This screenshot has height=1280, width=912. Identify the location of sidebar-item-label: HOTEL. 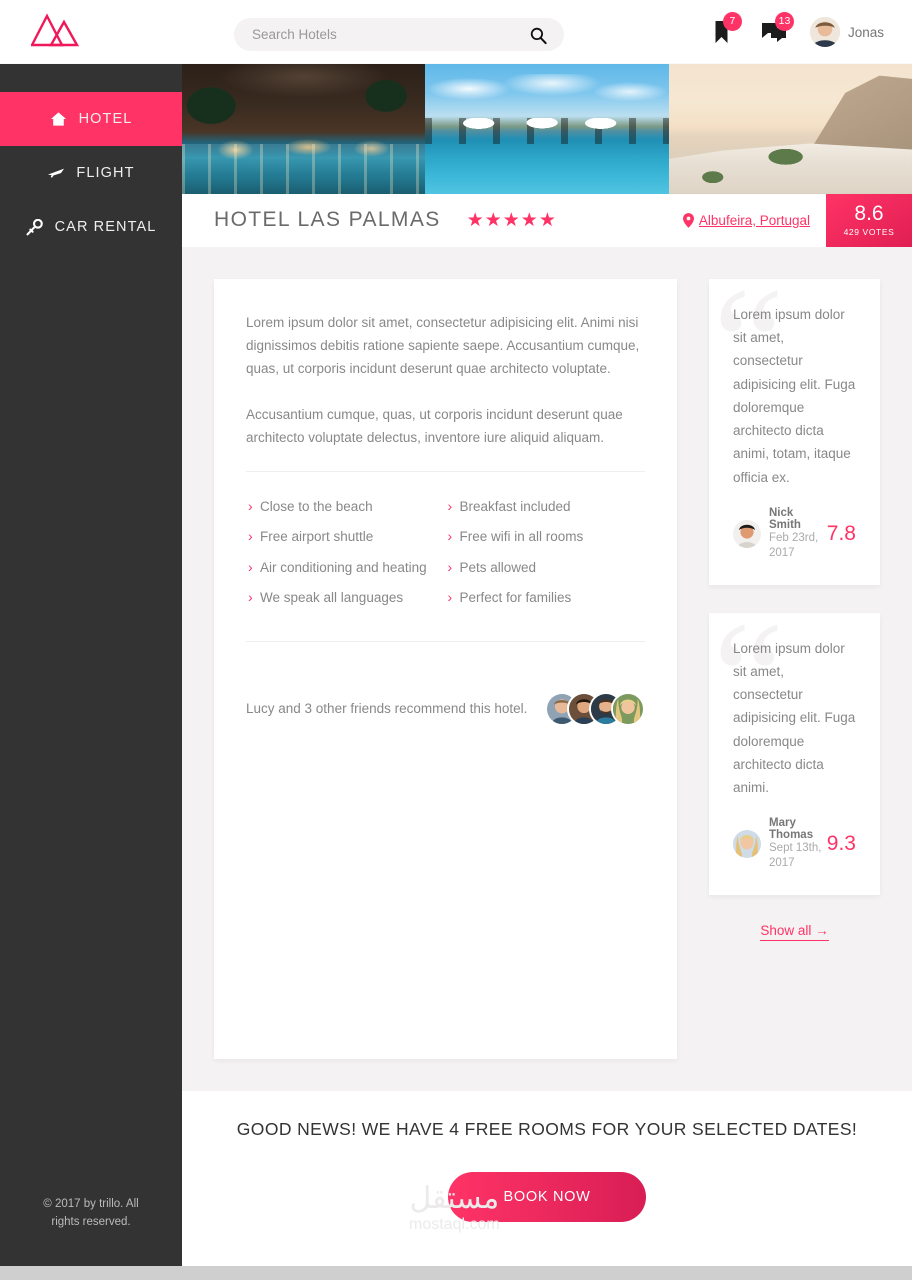
(105, 119).